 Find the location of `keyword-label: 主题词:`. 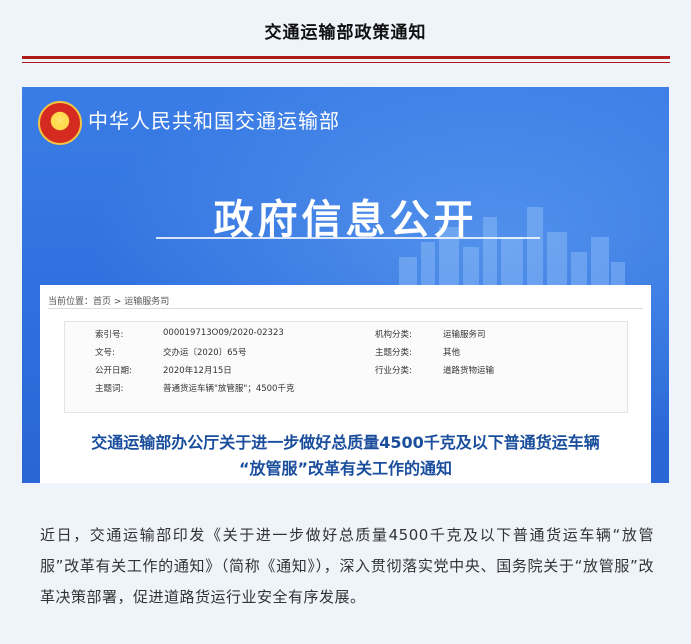

keyword-label: 主题词: is located at coordinates (109, 389).